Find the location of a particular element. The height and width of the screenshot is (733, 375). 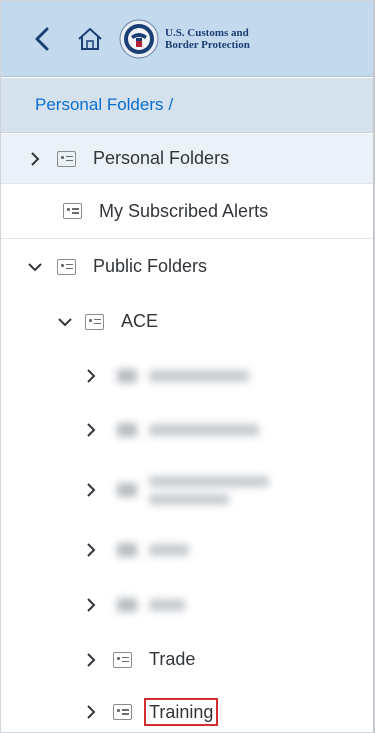

home-button is located at coordinates (90, 39).